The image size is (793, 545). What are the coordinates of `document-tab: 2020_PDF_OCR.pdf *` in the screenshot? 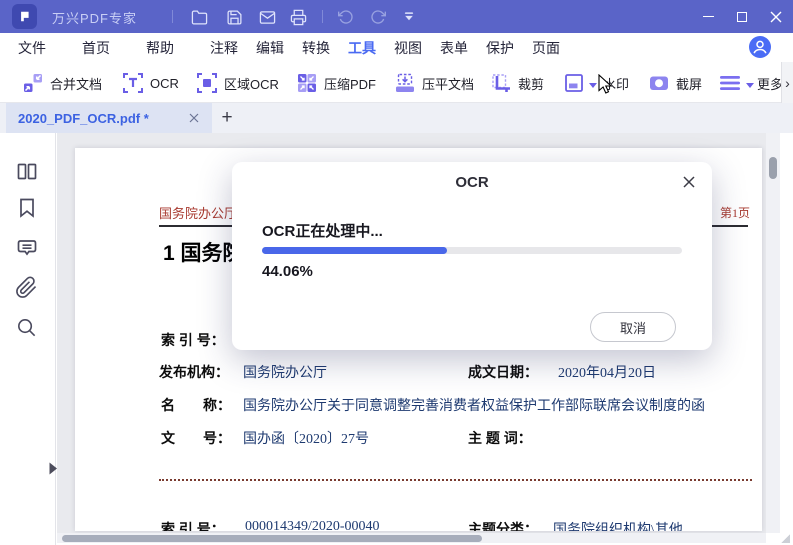 It's located at (109, 118).